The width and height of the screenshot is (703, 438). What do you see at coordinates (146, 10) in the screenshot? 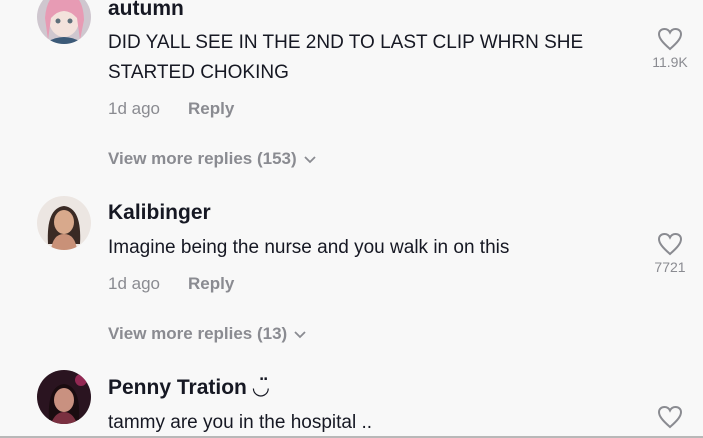
I see `comment-username: autumn` at bounding box center [146, 10].